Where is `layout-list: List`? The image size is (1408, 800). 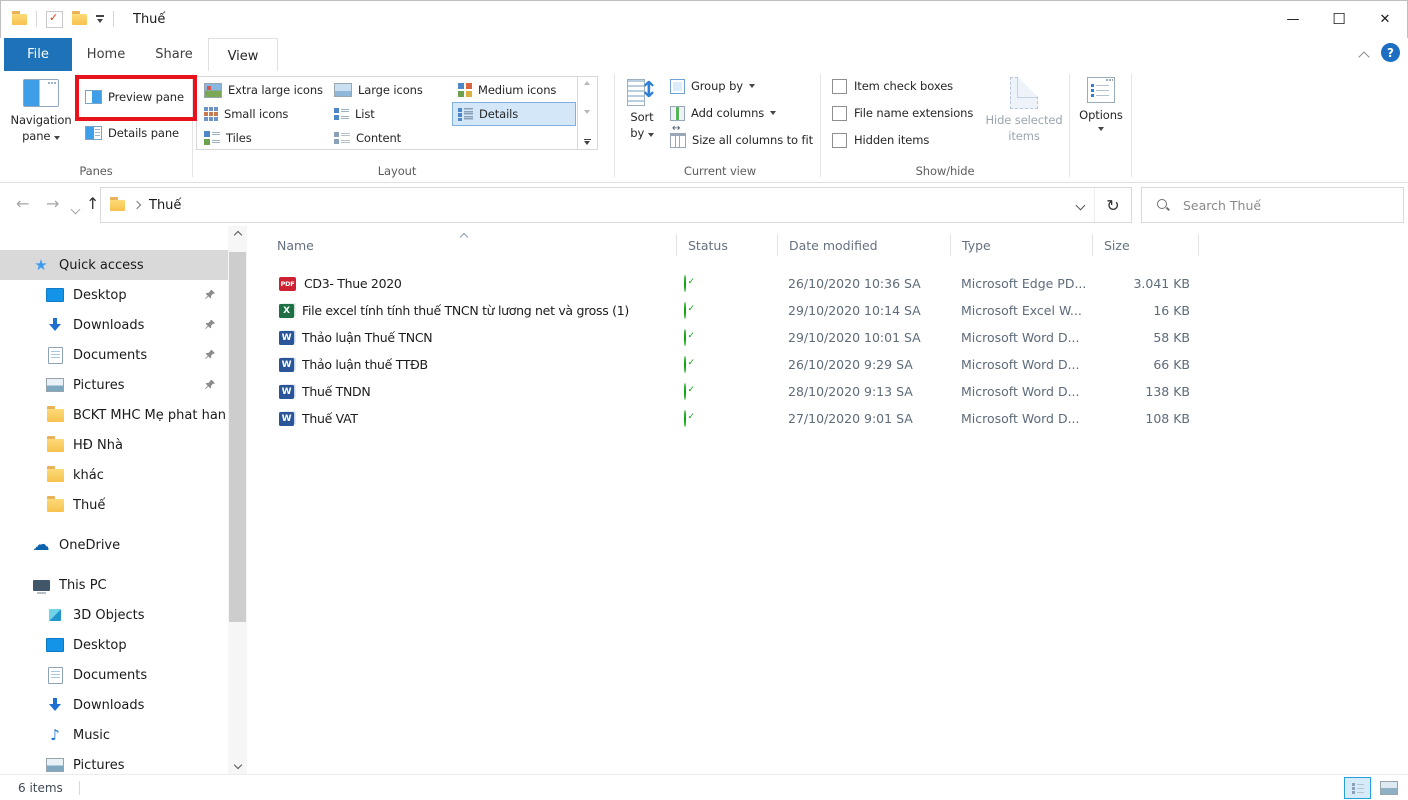
layout-list: List is located at coordinates (389, 114).